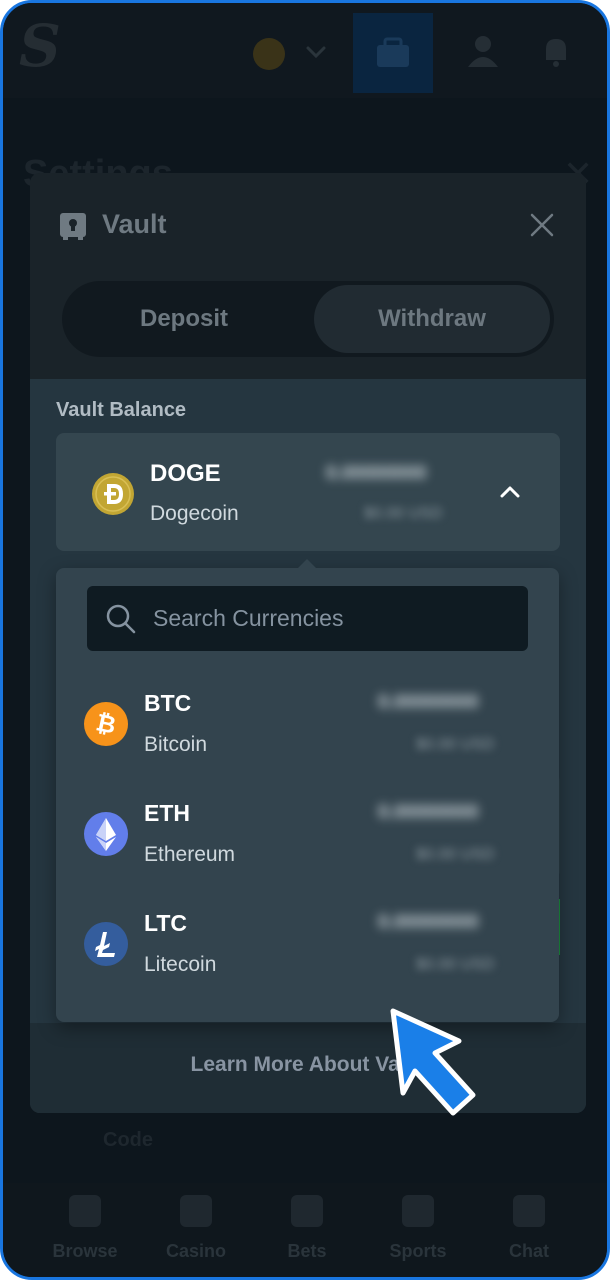 This screenshot has width=610, height=1280. What do you see at coordinates (73, 226) in the screenshot?
I see `vault-lock-icon` at bounding box center [73, 226].